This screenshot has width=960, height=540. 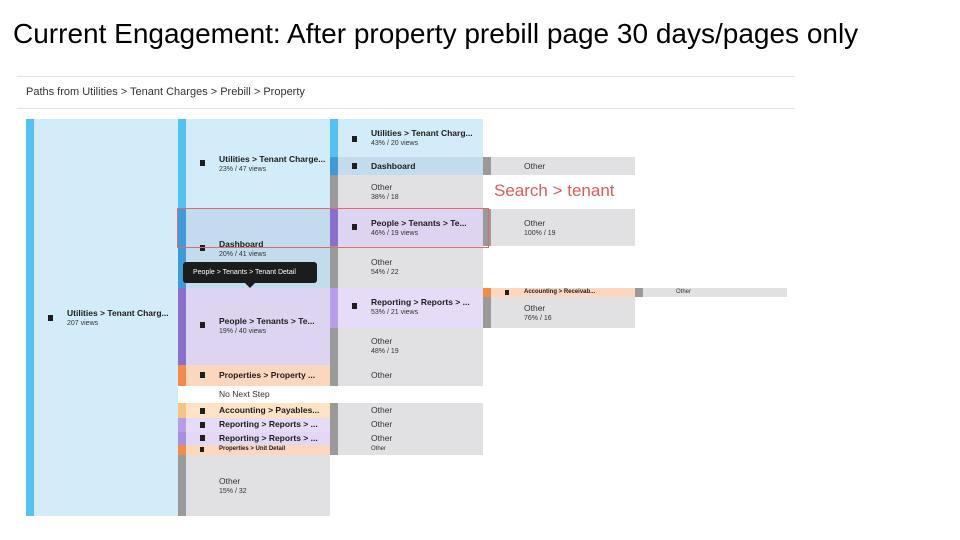 What do you see at coordinates (379, 449) in the screenshot?
I see `node-other-2h-label: Other` at bounding box center [379, 449].